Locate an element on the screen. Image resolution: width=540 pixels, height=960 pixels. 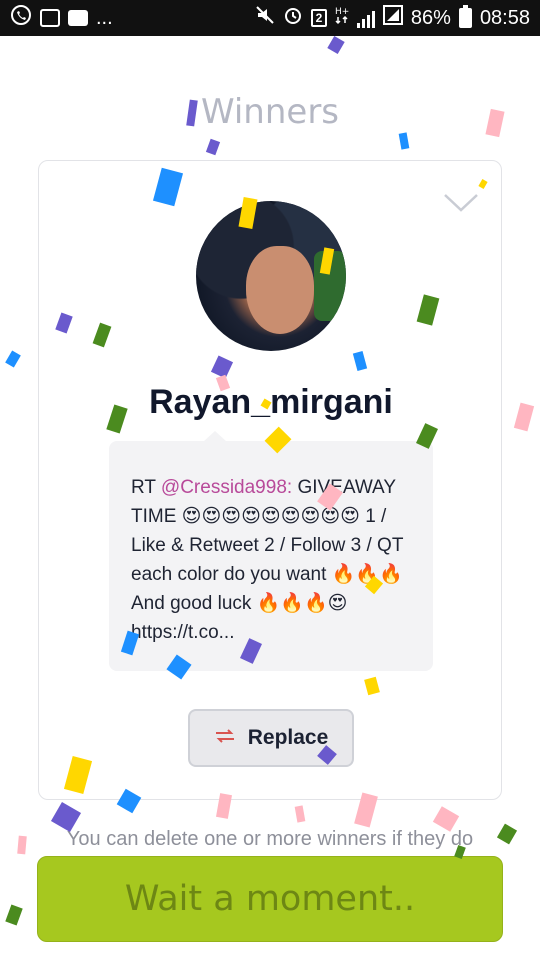
sim-icon: 2 is located at coordinates (318, 18).